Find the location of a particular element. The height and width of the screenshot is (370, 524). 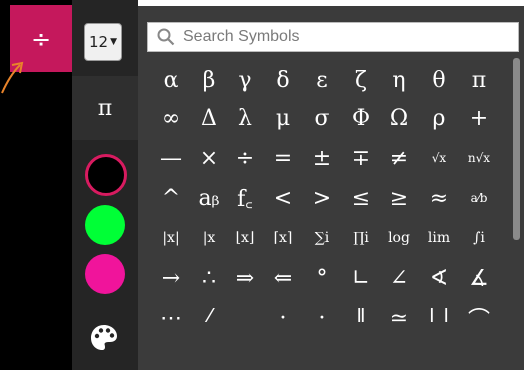

font-size-value: 12 is located at coordinates (98, 42).